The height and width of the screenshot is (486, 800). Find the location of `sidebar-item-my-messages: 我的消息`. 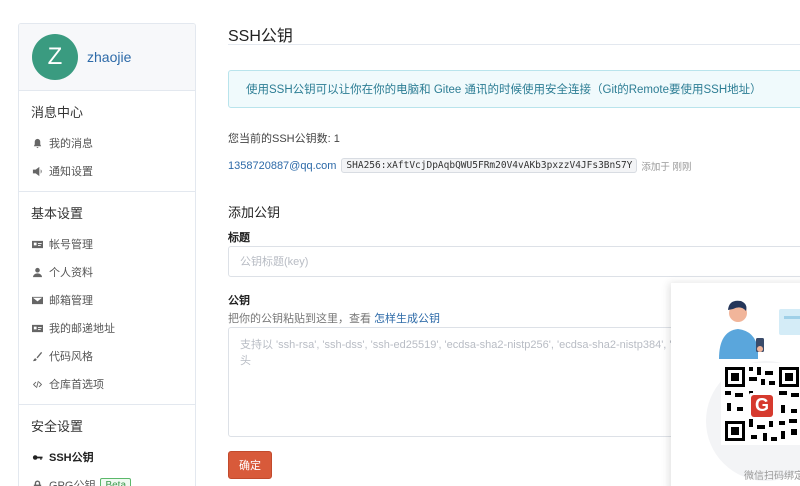

sidebar-item-my-messages: 我的消息 is located at coordinates (107, 143).